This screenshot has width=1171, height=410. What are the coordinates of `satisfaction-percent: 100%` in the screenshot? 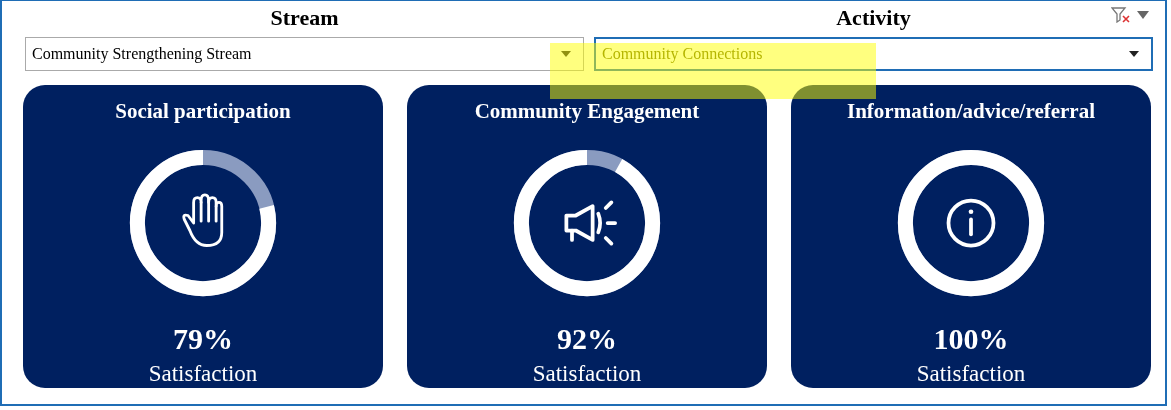 It's located at (971, 339).